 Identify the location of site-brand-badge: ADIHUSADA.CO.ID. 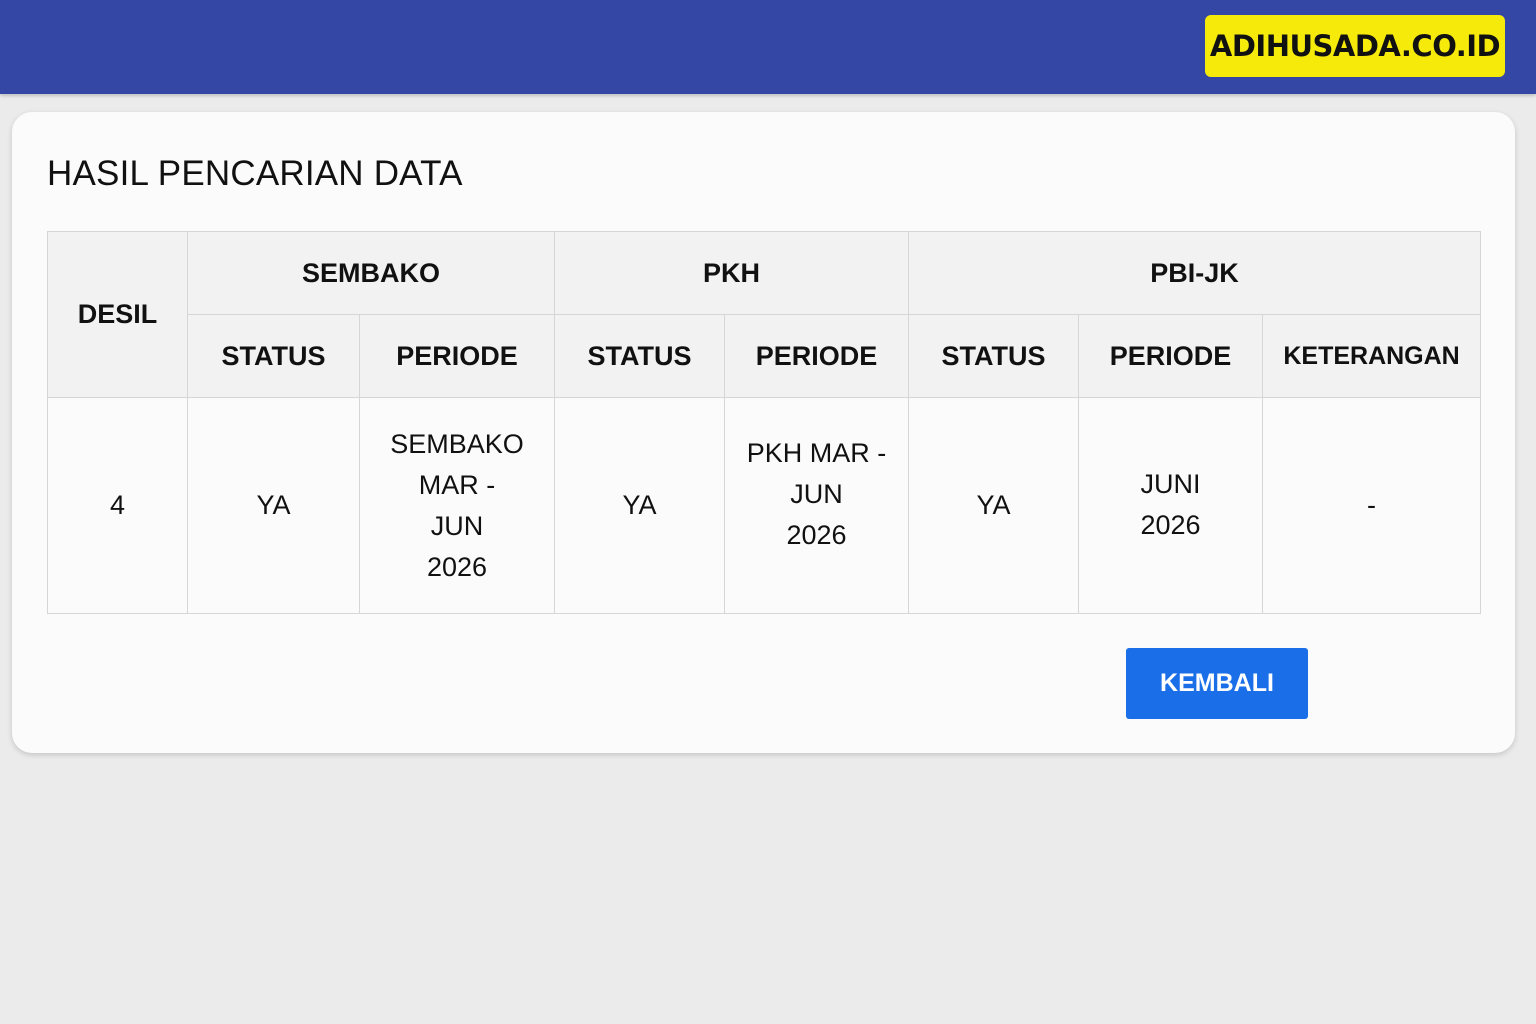
(1355, 46).